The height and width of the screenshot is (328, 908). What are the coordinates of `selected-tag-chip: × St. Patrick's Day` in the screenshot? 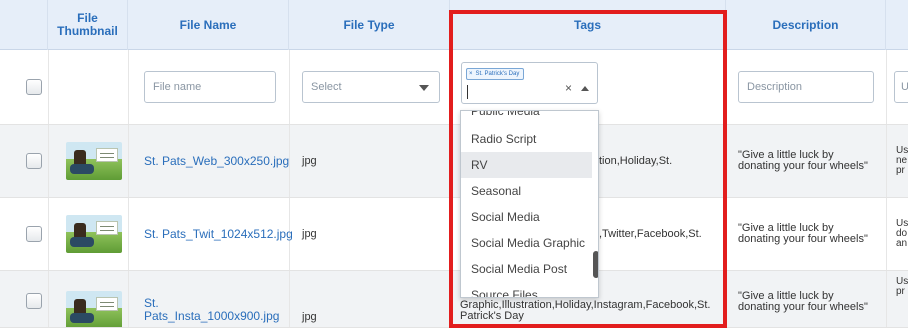 It's located at (495, 74).